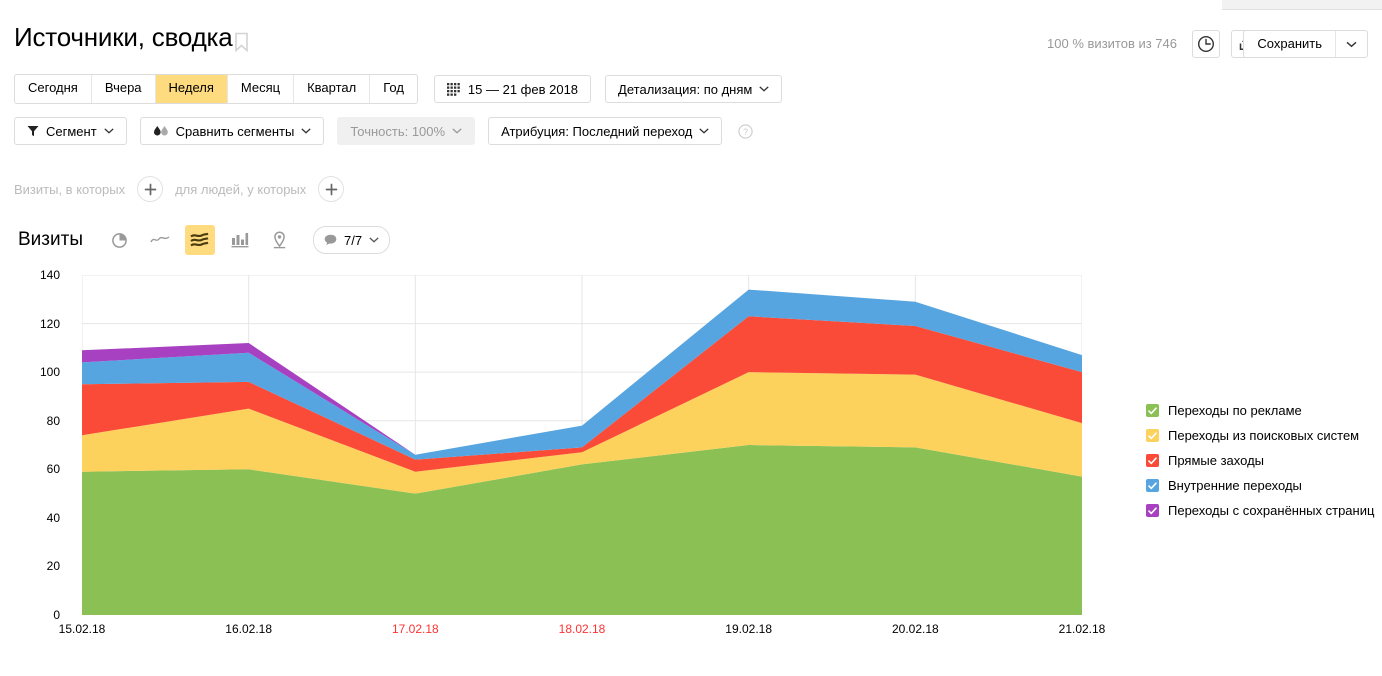 This screenshot has width=1382, height=676. Describe the element at coordinates (161, 131) in the screenshot. I see `droplets-icon` at that location.